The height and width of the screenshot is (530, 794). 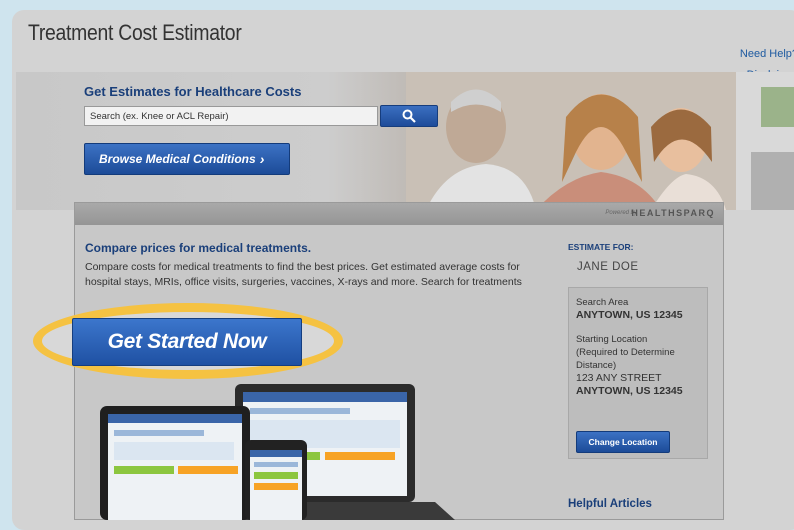 What do you see at coordinates (625, 359) in the screenshot?
I see `starting-location-note: (Required to Determine Distance)` at bounding box center [625, 359].